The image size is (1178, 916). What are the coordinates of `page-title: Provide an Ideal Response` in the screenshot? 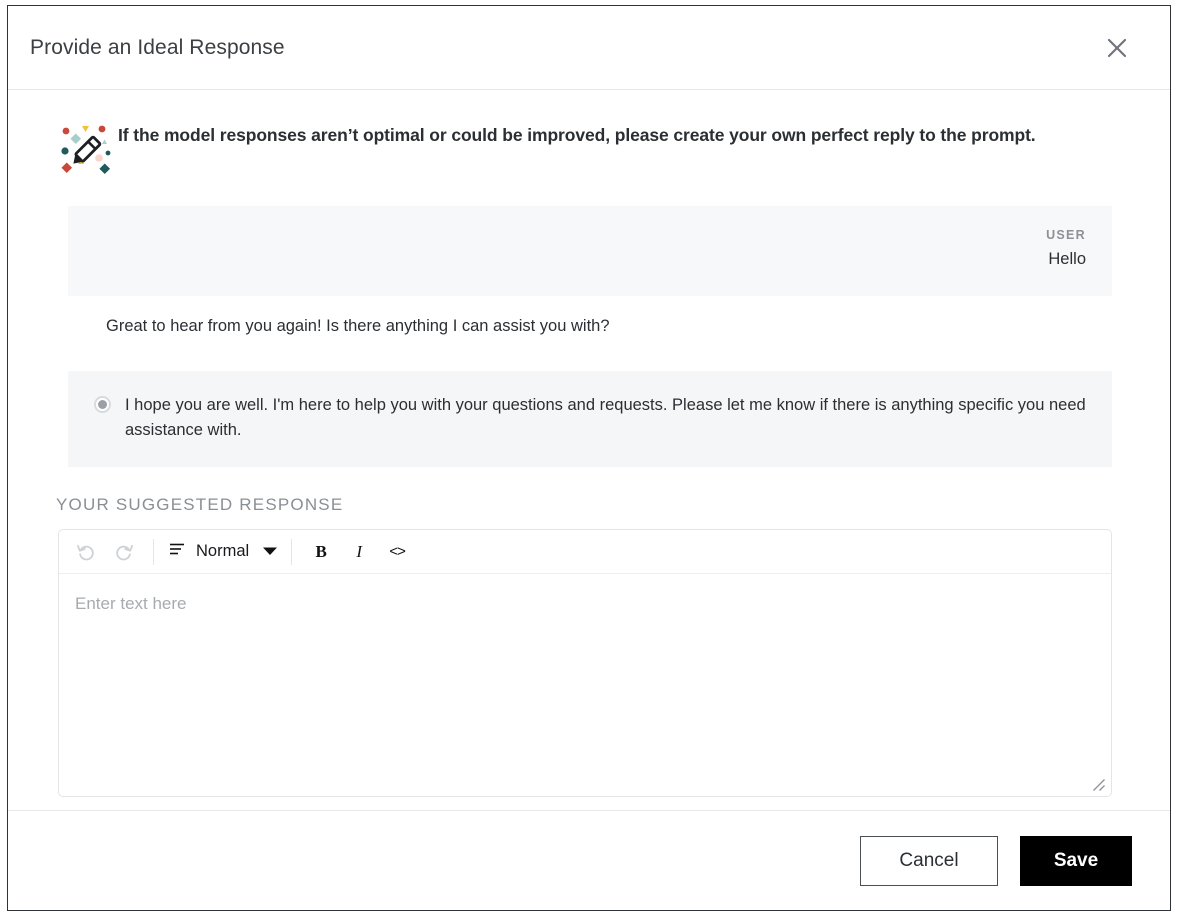 It's located at (157, 47).